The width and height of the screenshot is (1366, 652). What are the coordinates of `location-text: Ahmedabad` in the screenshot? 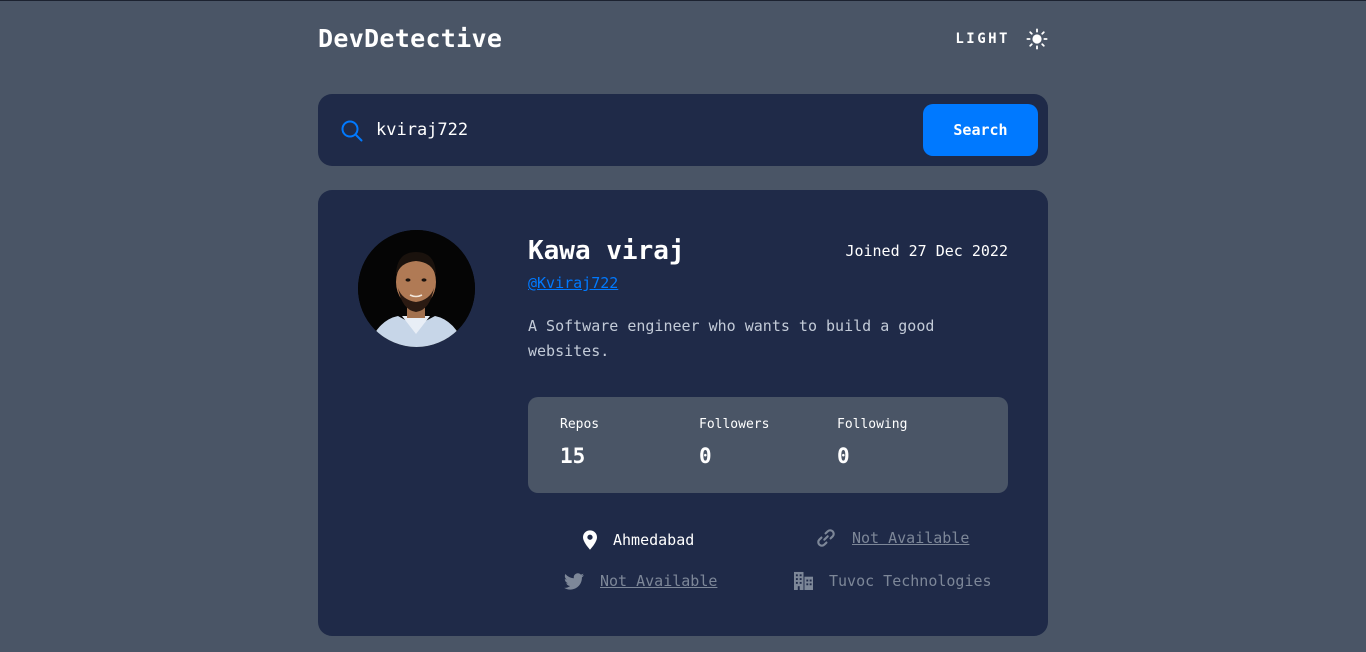 It's located at (654, 540).